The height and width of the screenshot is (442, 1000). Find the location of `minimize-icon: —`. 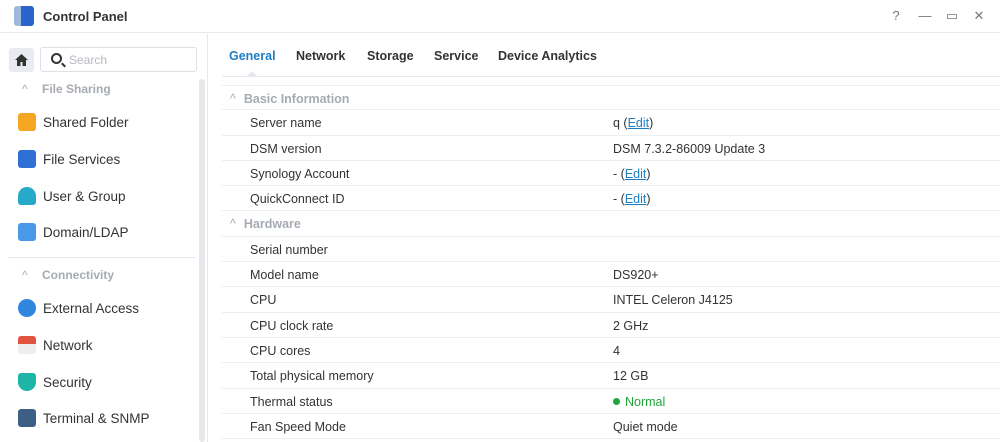

minimize-icon: — is located at coordinates (925, 15).